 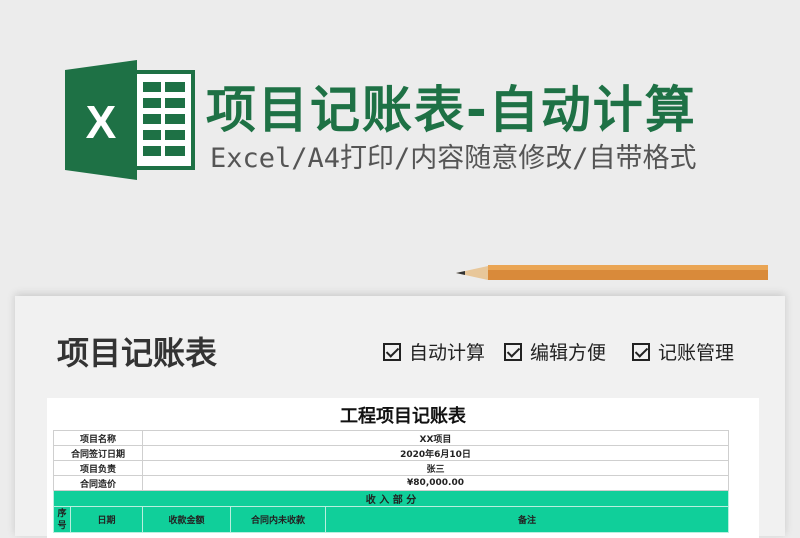 What do you see at coordinates (391, 519) in the screenshot?
I see `header-row: 序号 日期 收款金额 合同内未收款 备注` at bounding box center [391, 519].